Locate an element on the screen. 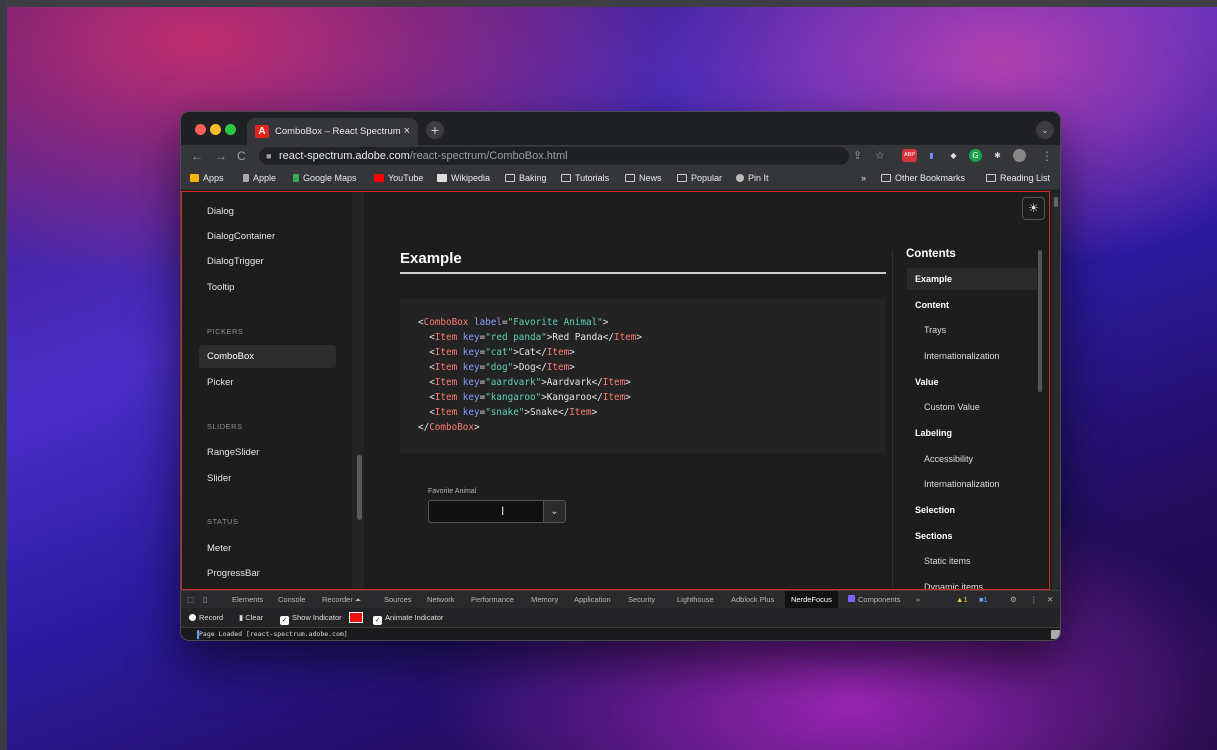 This screenshot has width=1217, height=750. toc-item-selection: Selection is located at coordinates (972, 510).